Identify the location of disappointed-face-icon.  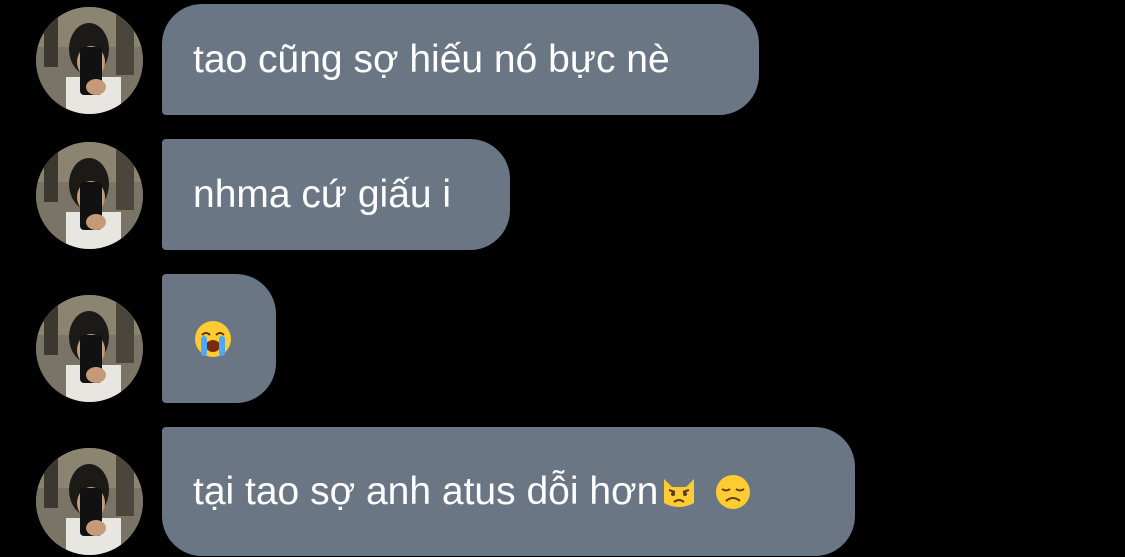
(733, 492).